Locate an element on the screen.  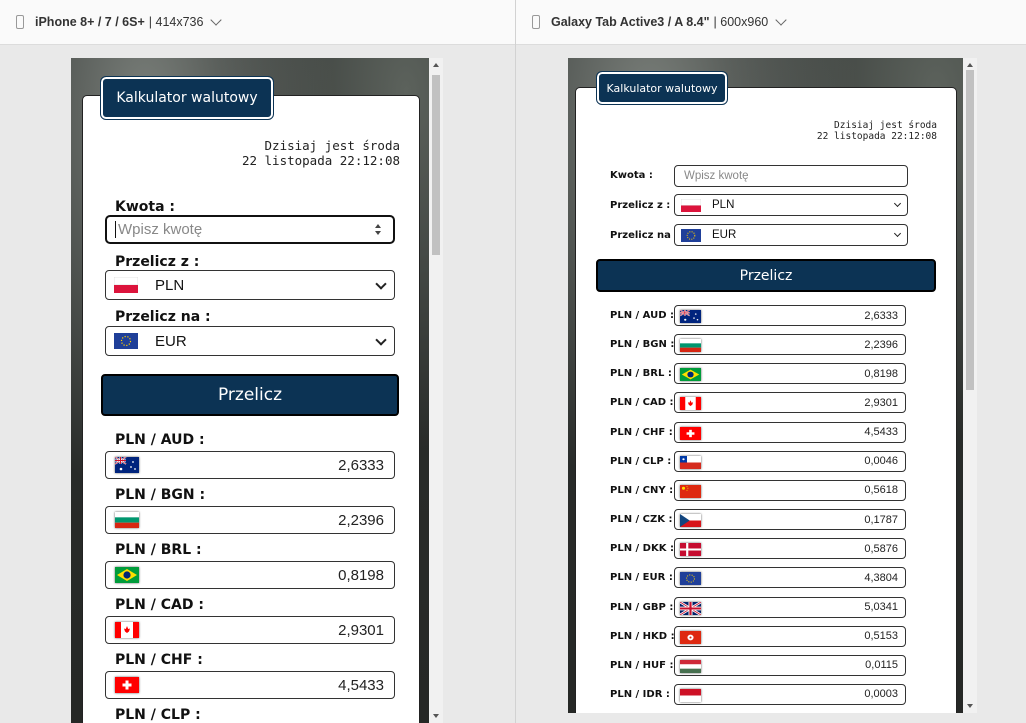
rate-output-field: 0,5618 is located at coordinates (790, 490).